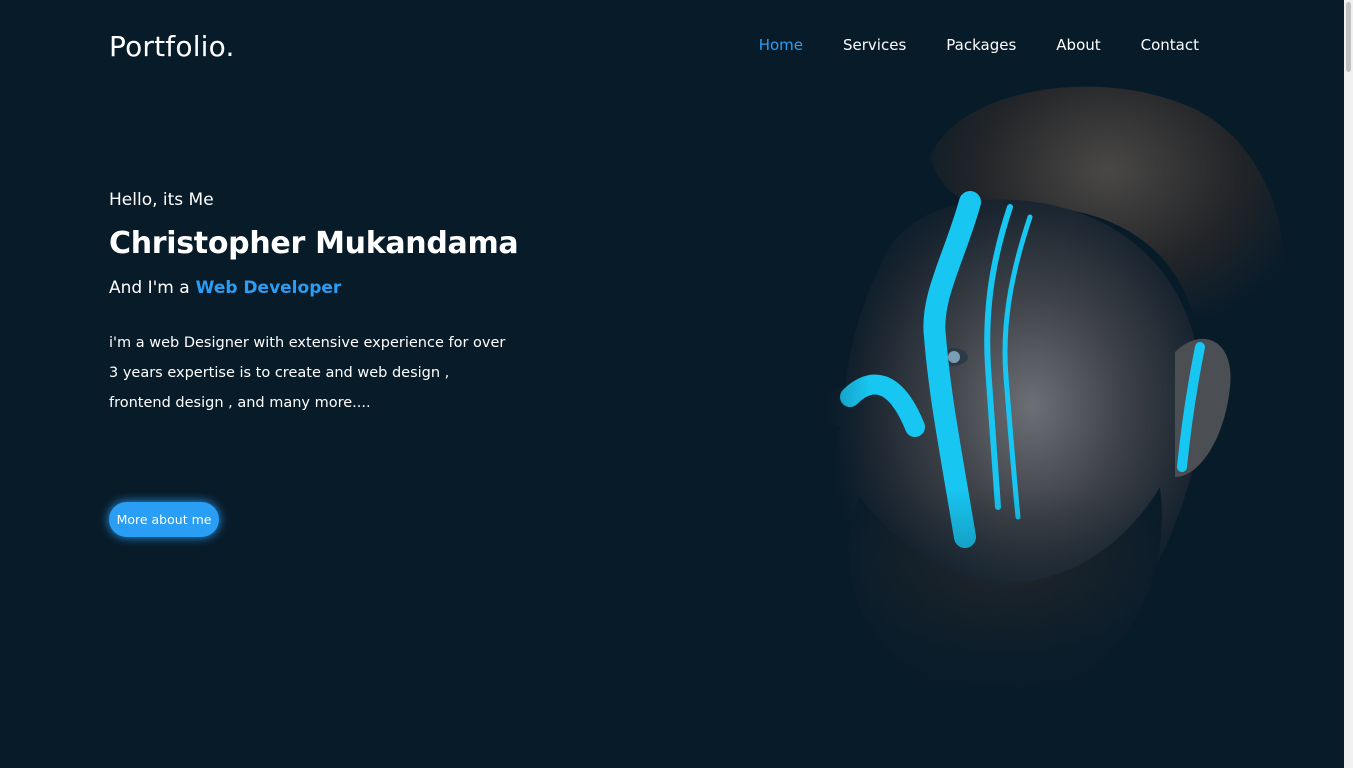 The height and width of the screenshot is (768, 1353). What do you see at coordinates (981, 45) in the screenshot?
I see `nav-link-packages: Packages` at bounding box center [981, 45].